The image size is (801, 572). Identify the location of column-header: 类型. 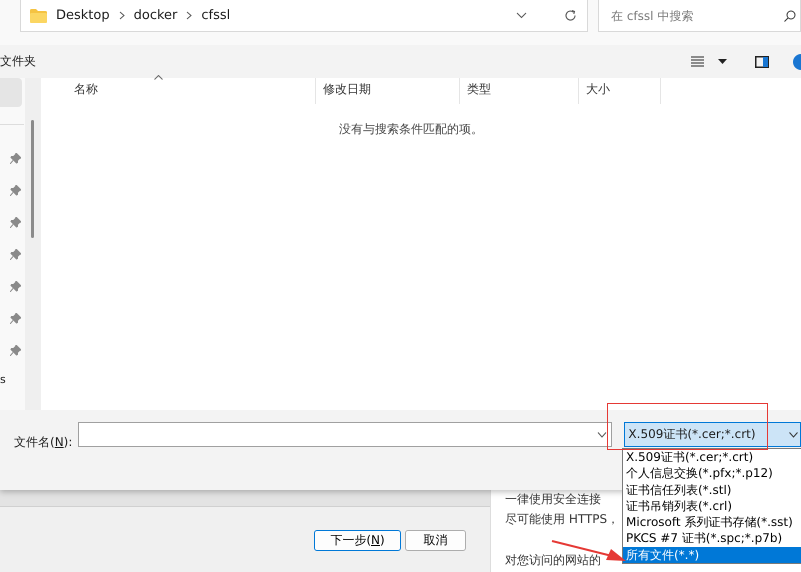
(519, 91).